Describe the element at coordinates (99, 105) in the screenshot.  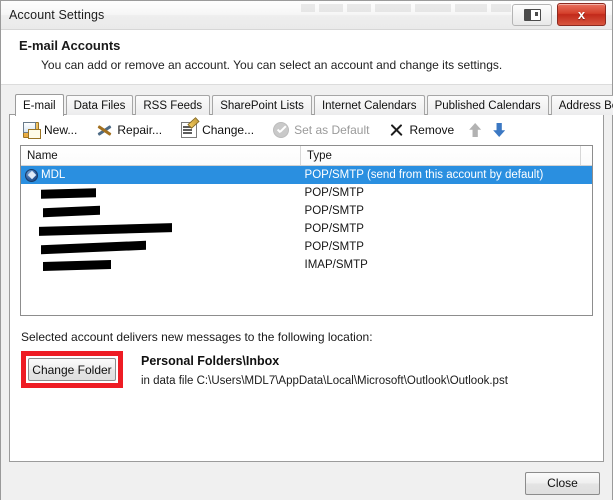
I see `tab-data-files: Data Files` at that location.